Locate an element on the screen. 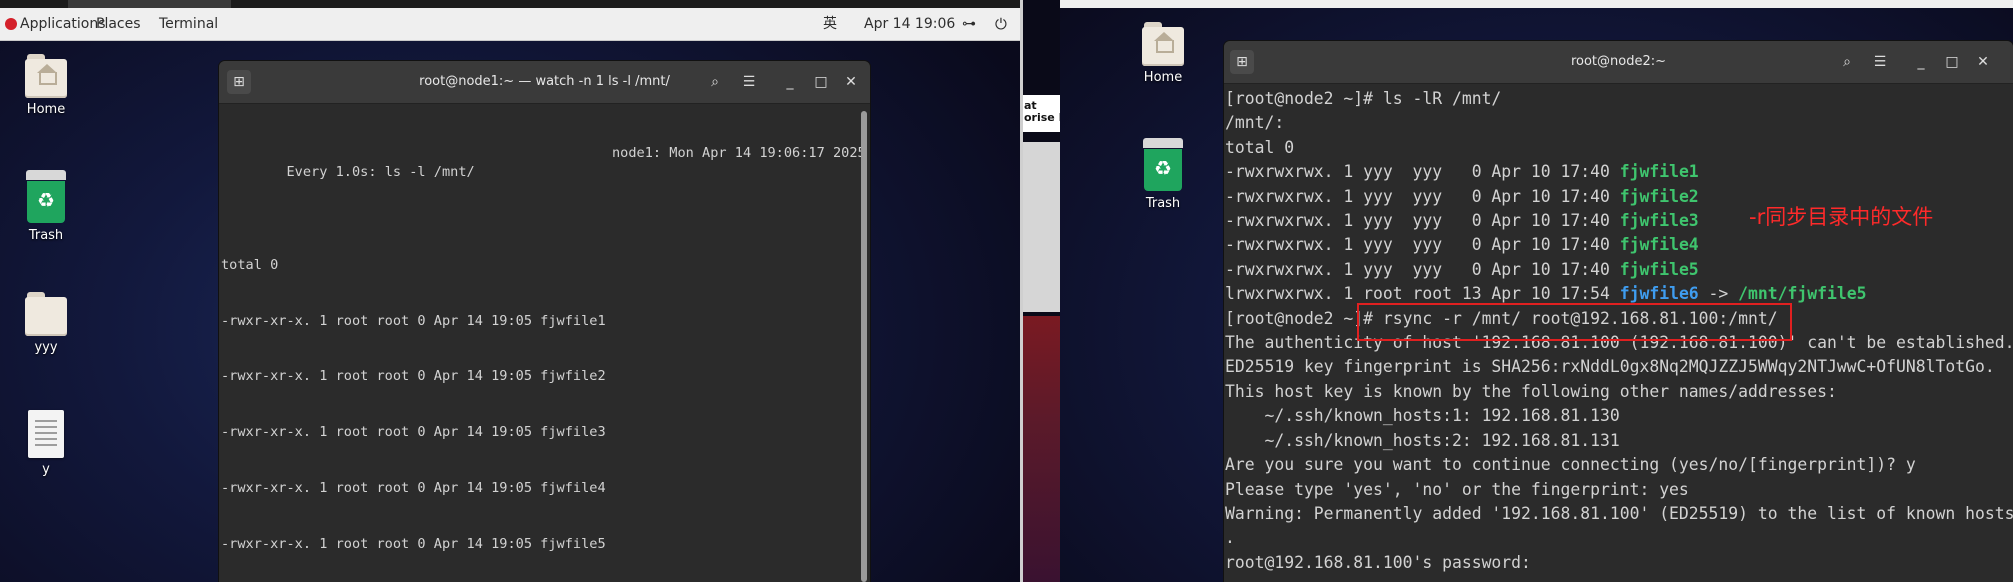 The image size is (2013, 582). input-method-indicator: 英 is located at coordinates (830, 24).